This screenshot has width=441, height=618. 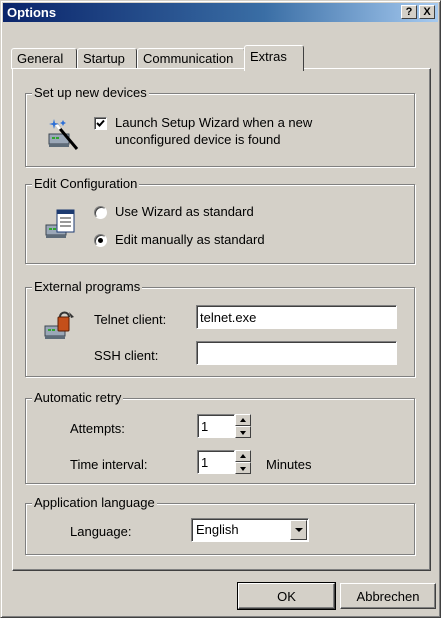 I want to click on use-wizard-radio, so click(x=100, y=212).